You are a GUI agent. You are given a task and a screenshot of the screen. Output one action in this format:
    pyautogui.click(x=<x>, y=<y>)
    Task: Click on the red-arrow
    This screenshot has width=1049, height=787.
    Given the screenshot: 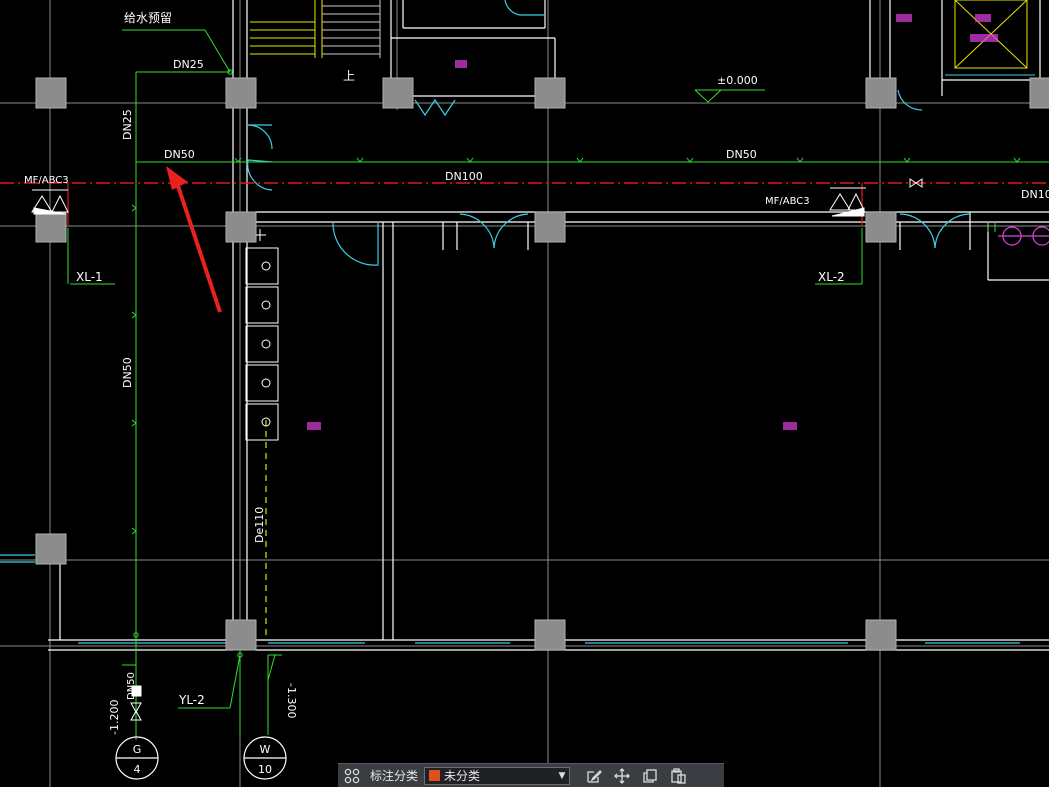 What is the action you would take?
    pyautogui.click(x=194, y=239)
    